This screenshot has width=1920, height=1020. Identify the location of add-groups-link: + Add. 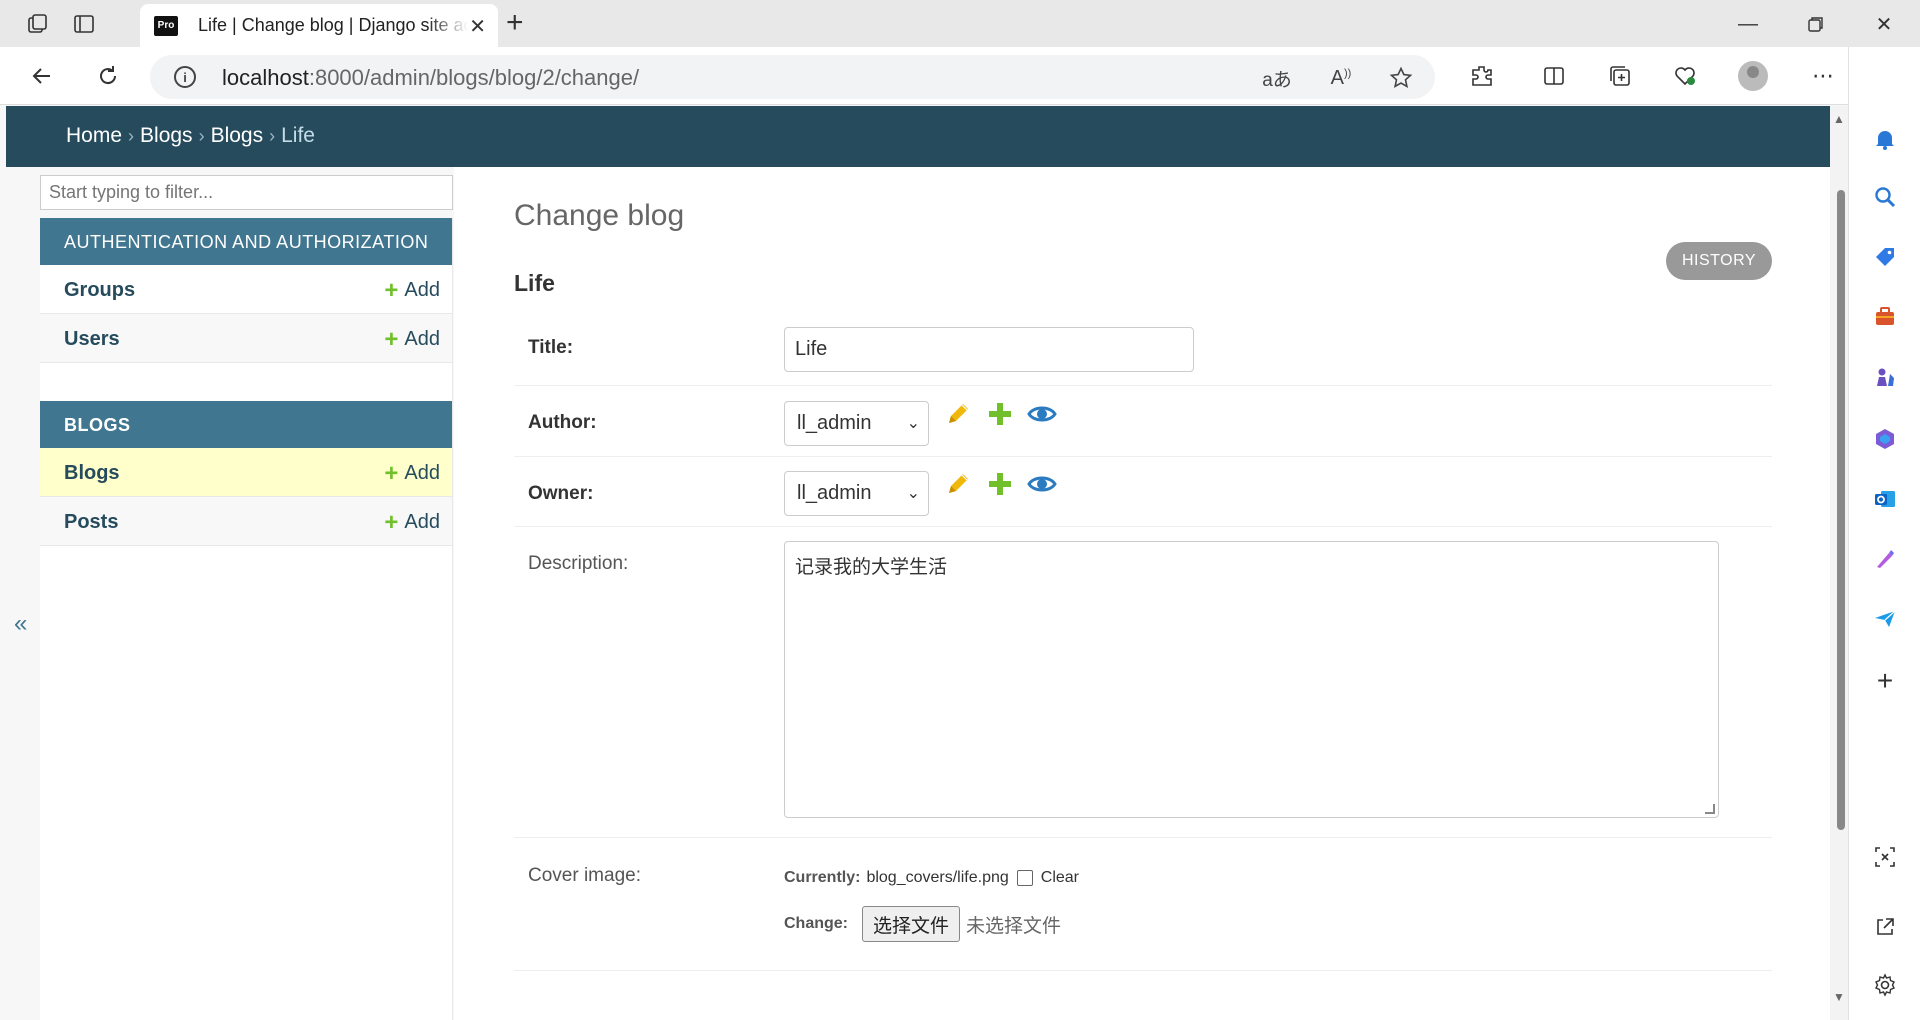
(412, 290).